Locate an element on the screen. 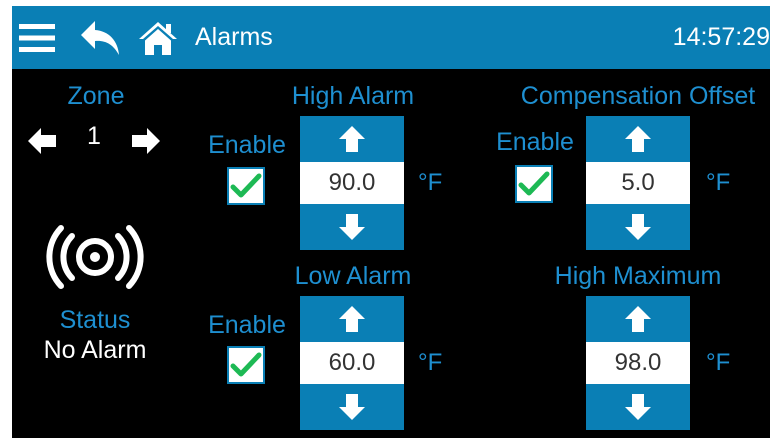 This screenshot has height=438, width=770. low-alarm-decrease-arrow-icon is located at coordinates (352, 407).